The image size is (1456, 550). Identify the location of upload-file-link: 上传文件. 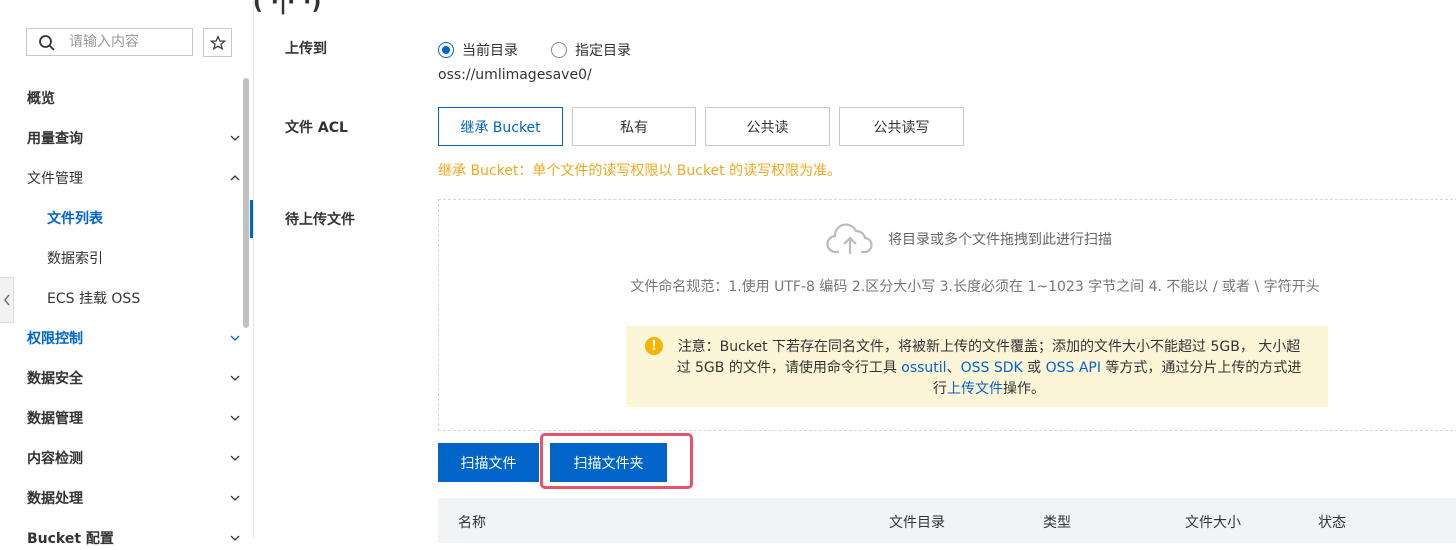
(975, 389).